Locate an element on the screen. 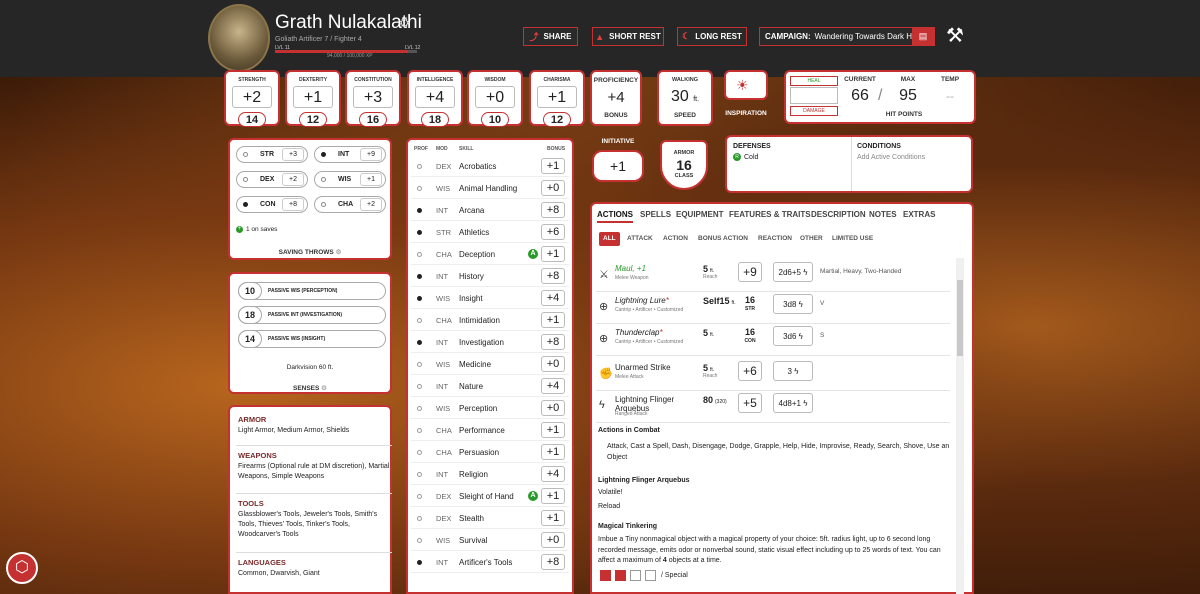 This screenshot has width=1200, height=594. skill-row: INT Religion +4 is located at coordinates (490, 474).